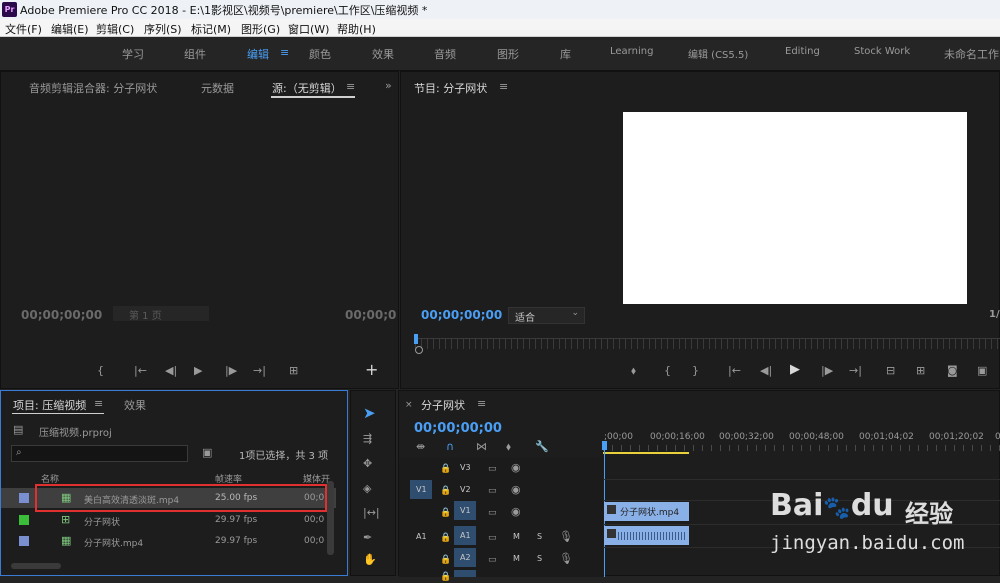  Describe the element at coordinates (450, 447) in the screenshot. I see `snap-magnet-icon: ∩` at that location.